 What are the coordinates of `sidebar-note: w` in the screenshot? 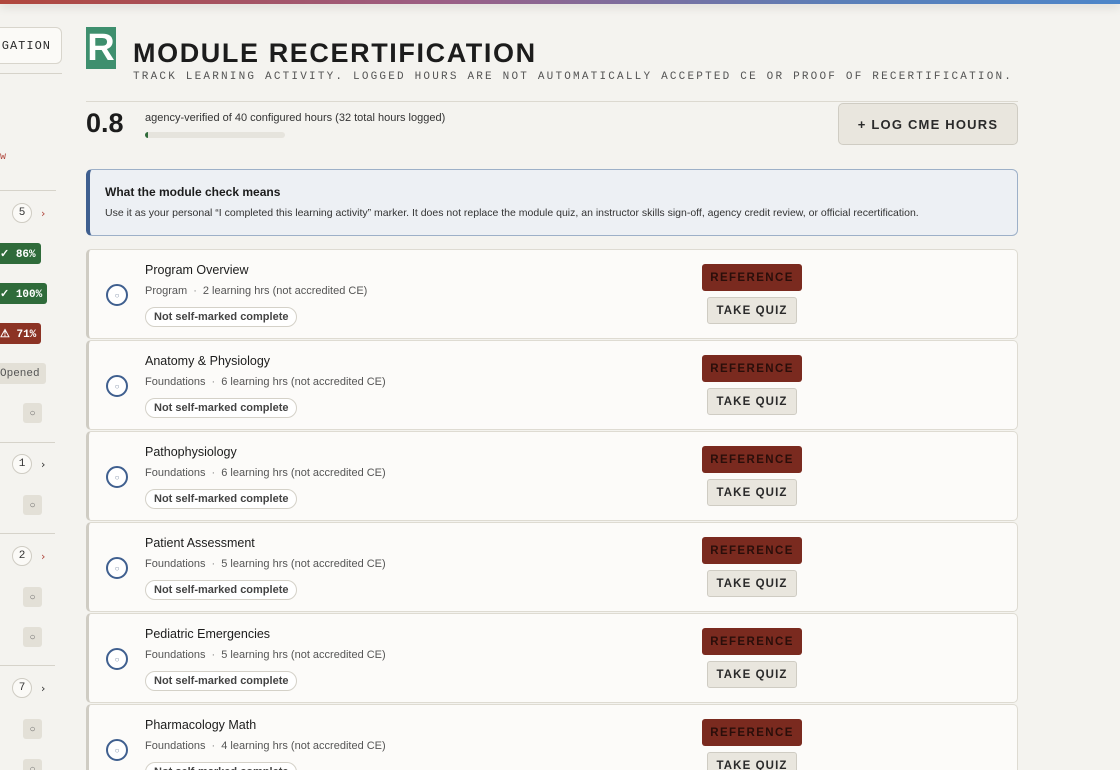 It's located at (3, 157).